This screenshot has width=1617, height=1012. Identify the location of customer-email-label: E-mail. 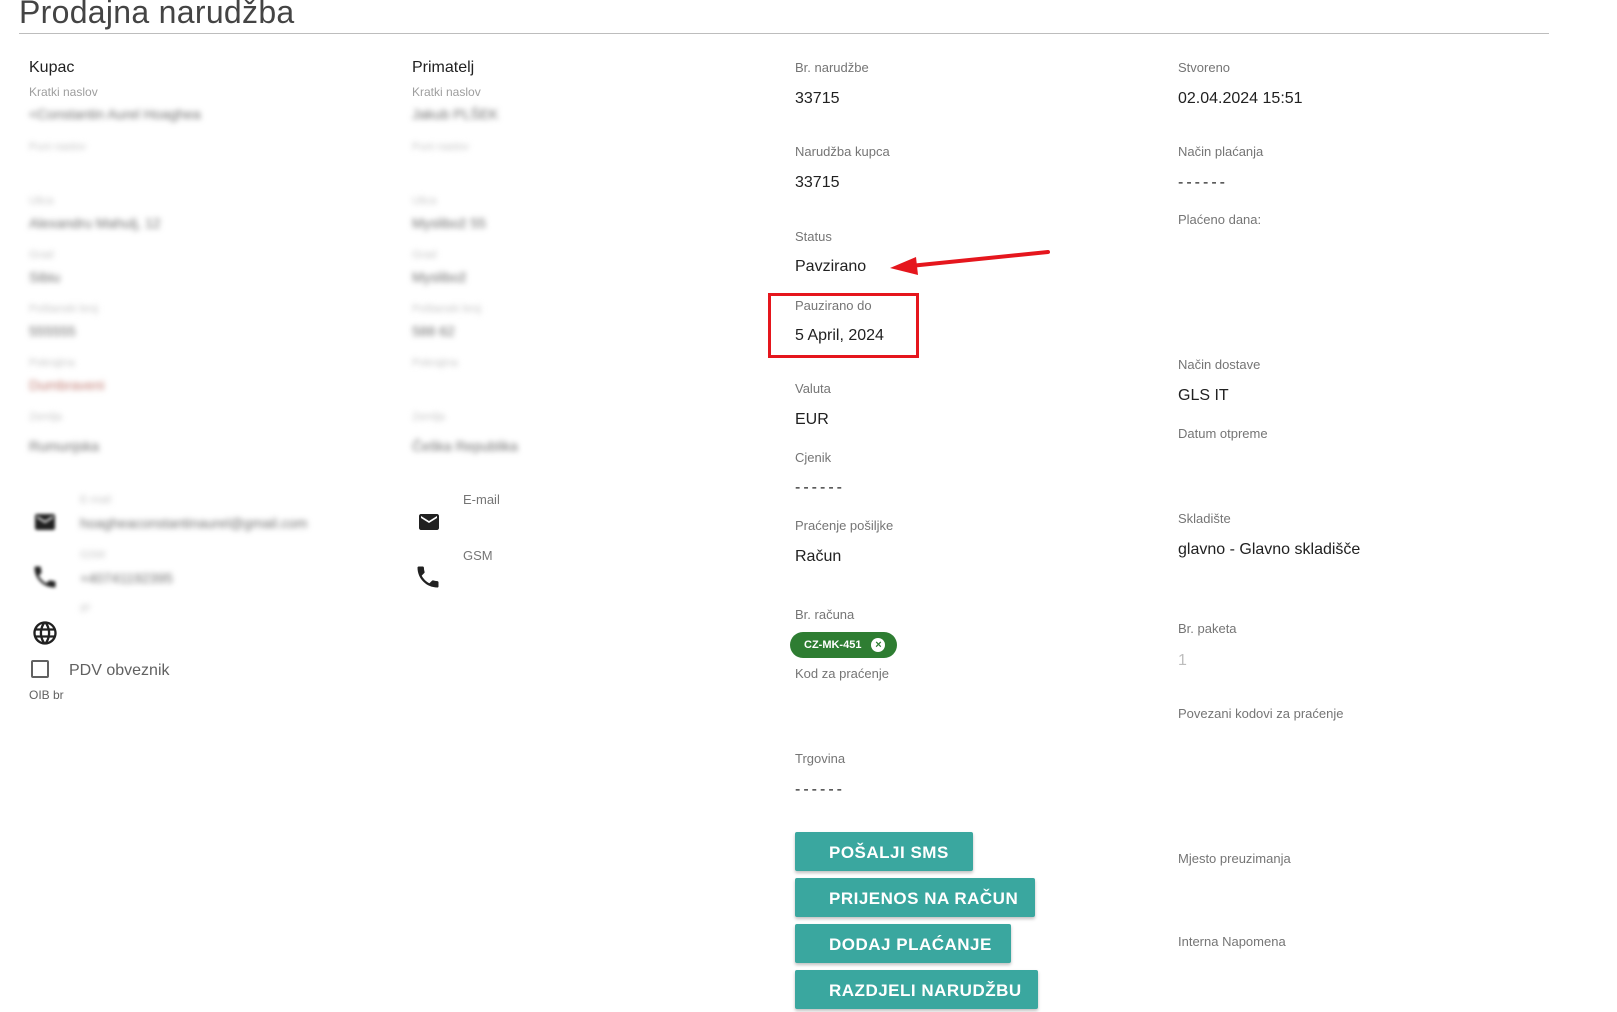
(96, 500).